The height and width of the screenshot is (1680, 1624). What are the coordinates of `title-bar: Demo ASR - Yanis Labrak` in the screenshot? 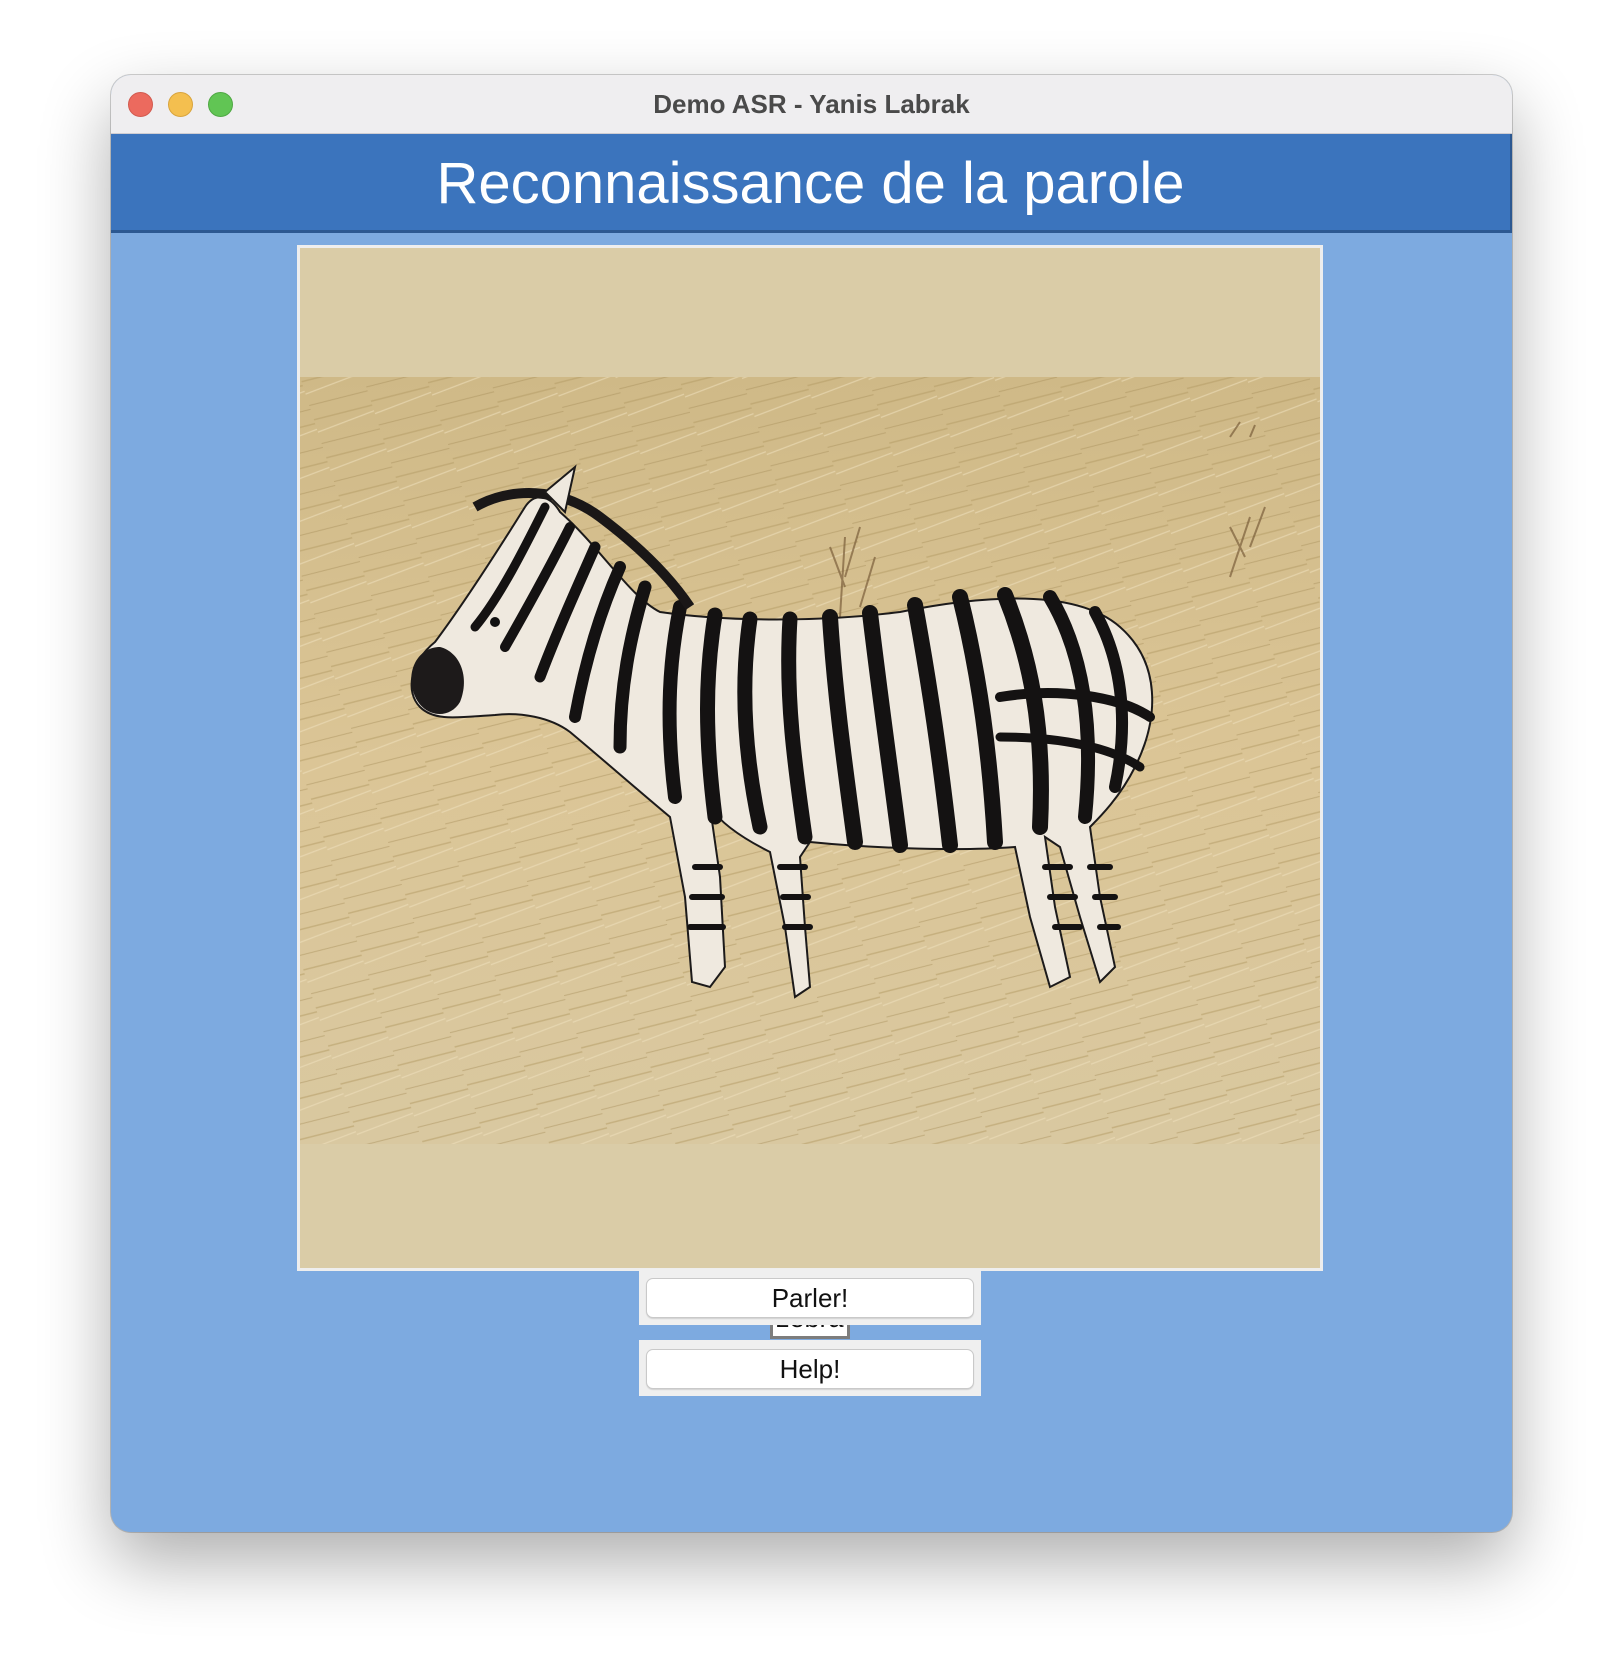 It's located at (811, 104).